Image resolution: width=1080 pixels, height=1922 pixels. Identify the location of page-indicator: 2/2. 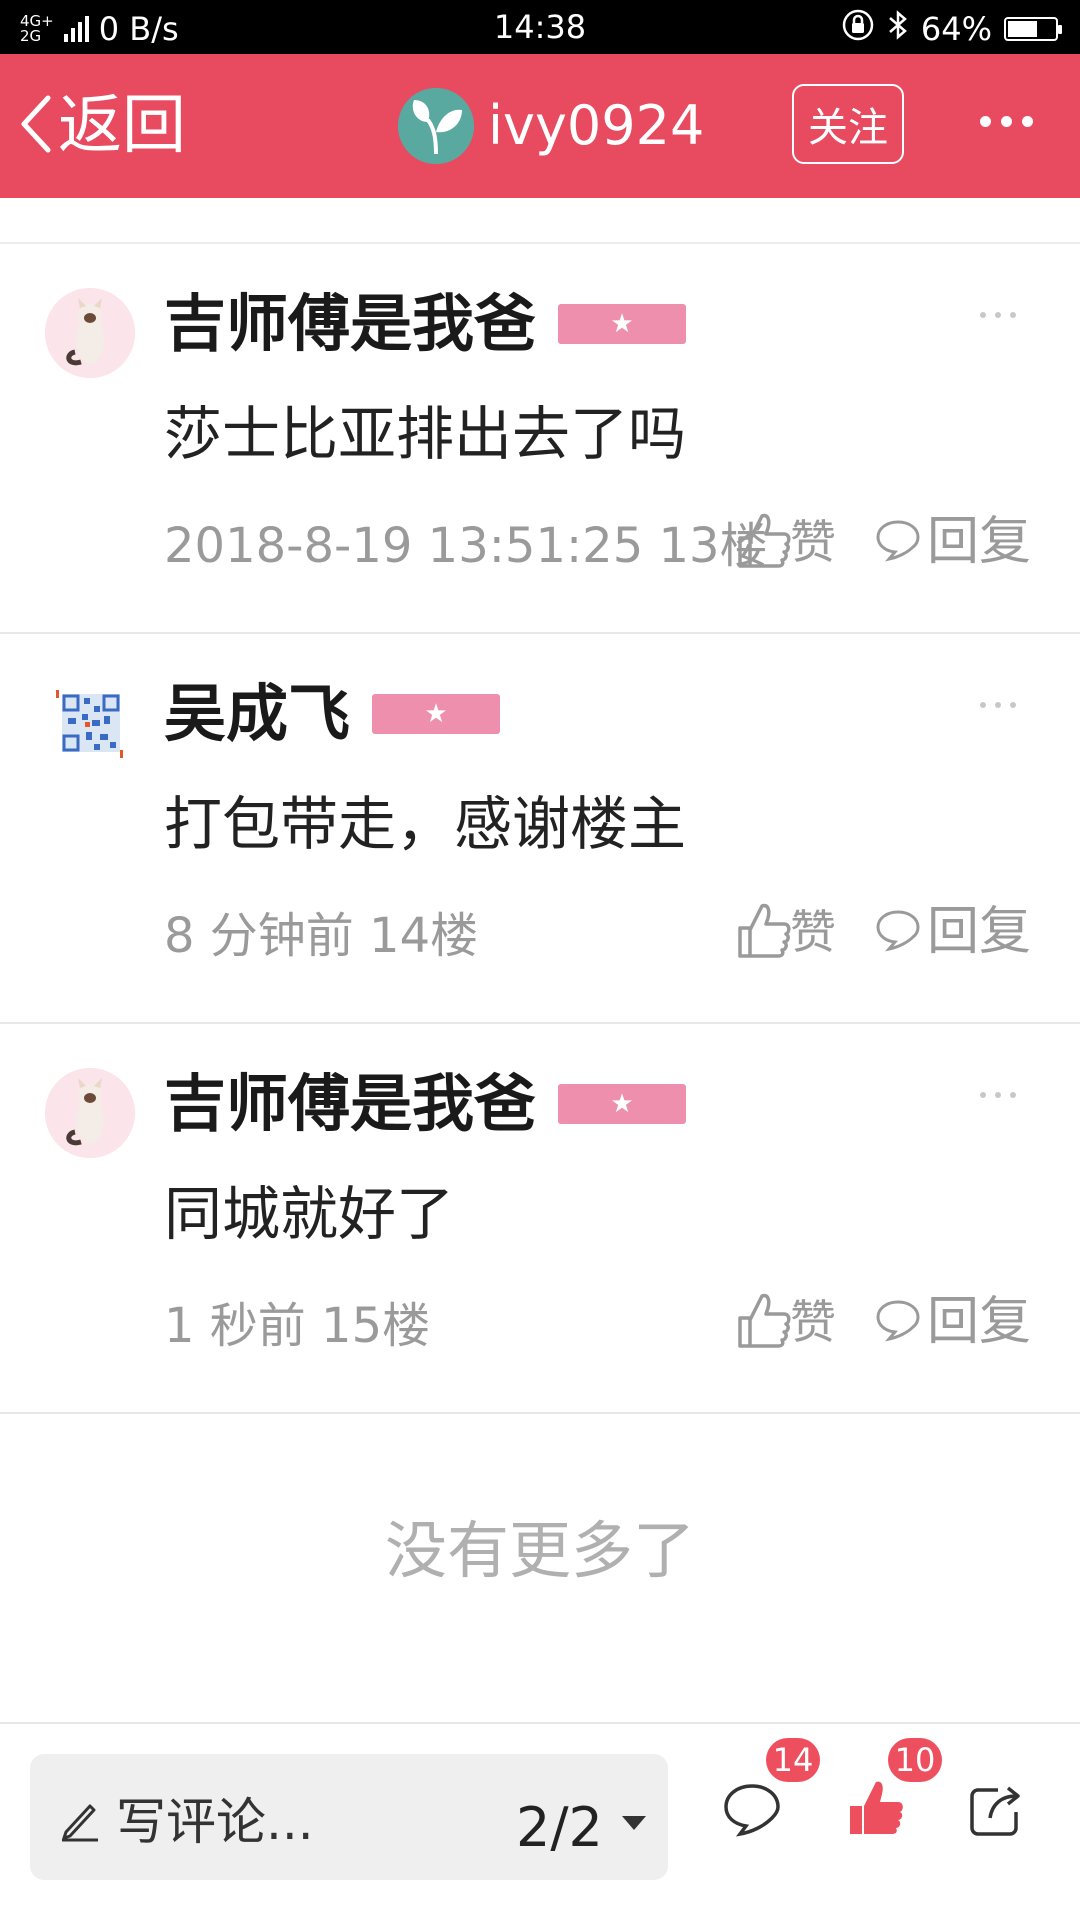
(559, 1827).